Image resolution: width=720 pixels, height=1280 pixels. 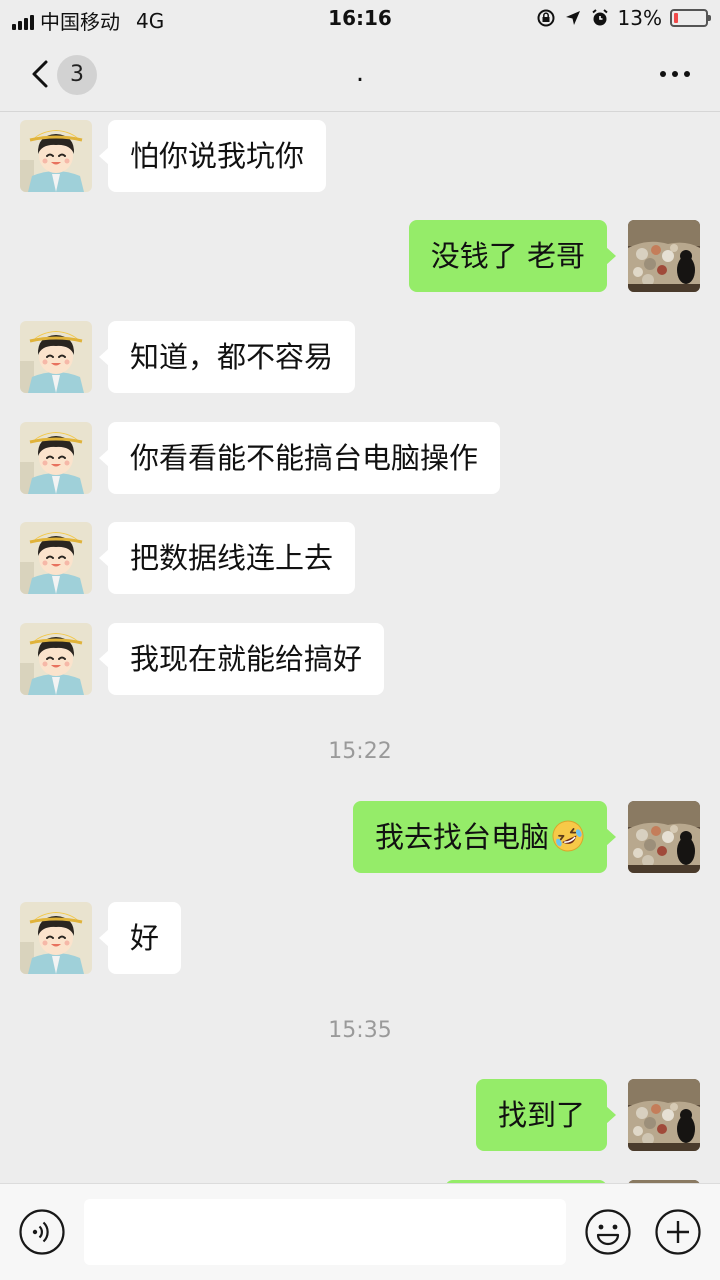 What do you see at coordinates (360, 19) in the screenshot?
I see `status-bar: 中国移动 4G 16:16 13%` at bounding box center [360, 19].